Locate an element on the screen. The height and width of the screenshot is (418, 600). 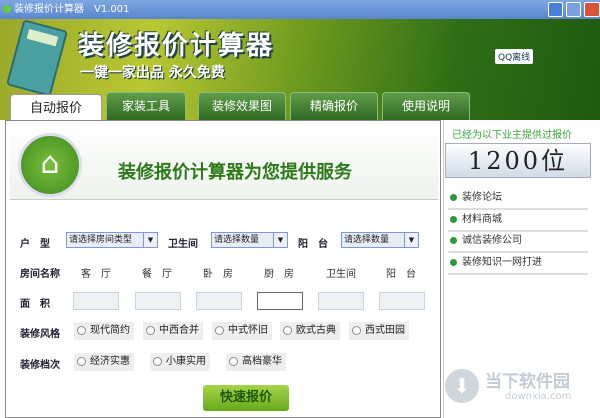
side-link-label: 装修论坛 is located at coordinates (482, 197).